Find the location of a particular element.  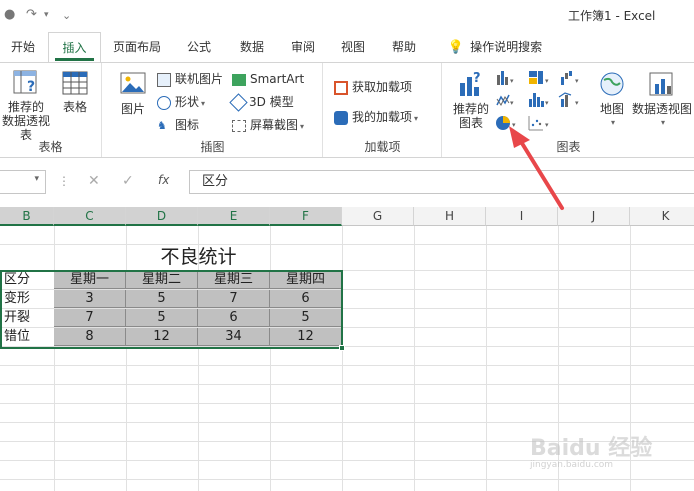

combo-chart-icon: ▾ is located at coordinates (568, 99).